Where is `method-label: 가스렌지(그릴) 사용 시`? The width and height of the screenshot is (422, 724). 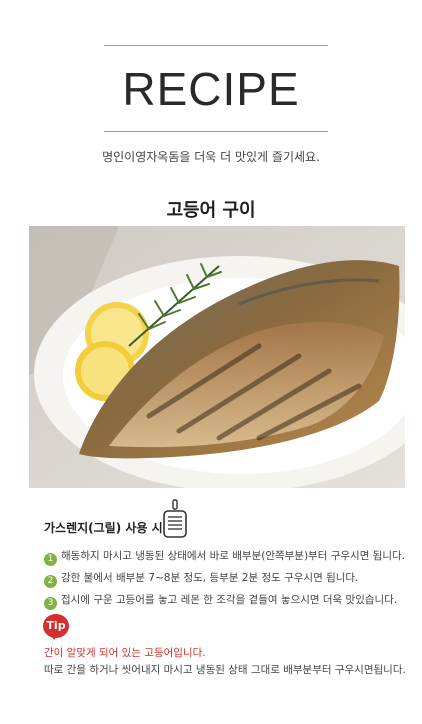 method-label: 가스렌지(그릴) 사용 시 is located at coordinates (103, 528).